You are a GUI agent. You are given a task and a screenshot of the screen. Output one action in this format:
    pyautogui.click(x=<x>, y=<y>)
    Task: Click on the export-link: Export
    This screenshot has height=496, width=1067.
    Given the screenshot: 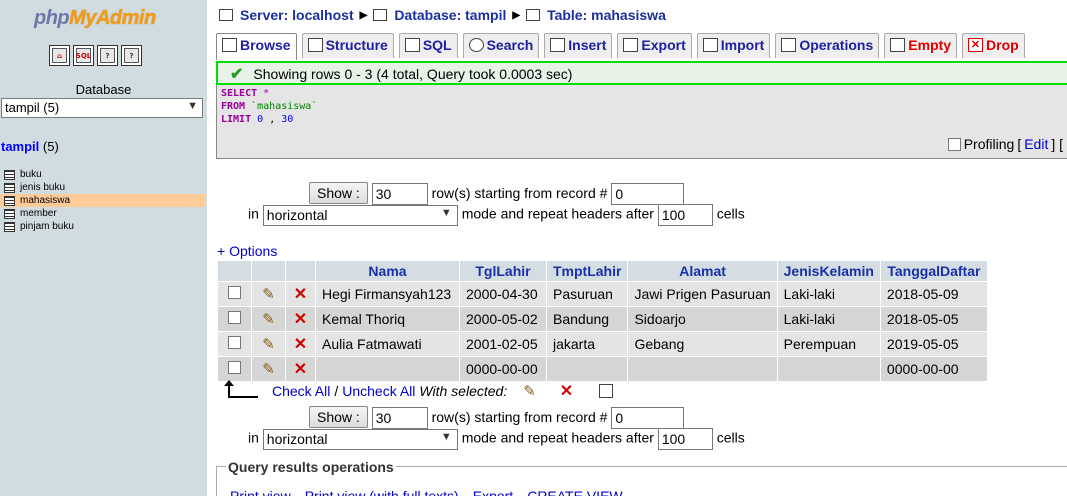 What is the action you would take?
    pyautogui.click(x=493, y=492)
    